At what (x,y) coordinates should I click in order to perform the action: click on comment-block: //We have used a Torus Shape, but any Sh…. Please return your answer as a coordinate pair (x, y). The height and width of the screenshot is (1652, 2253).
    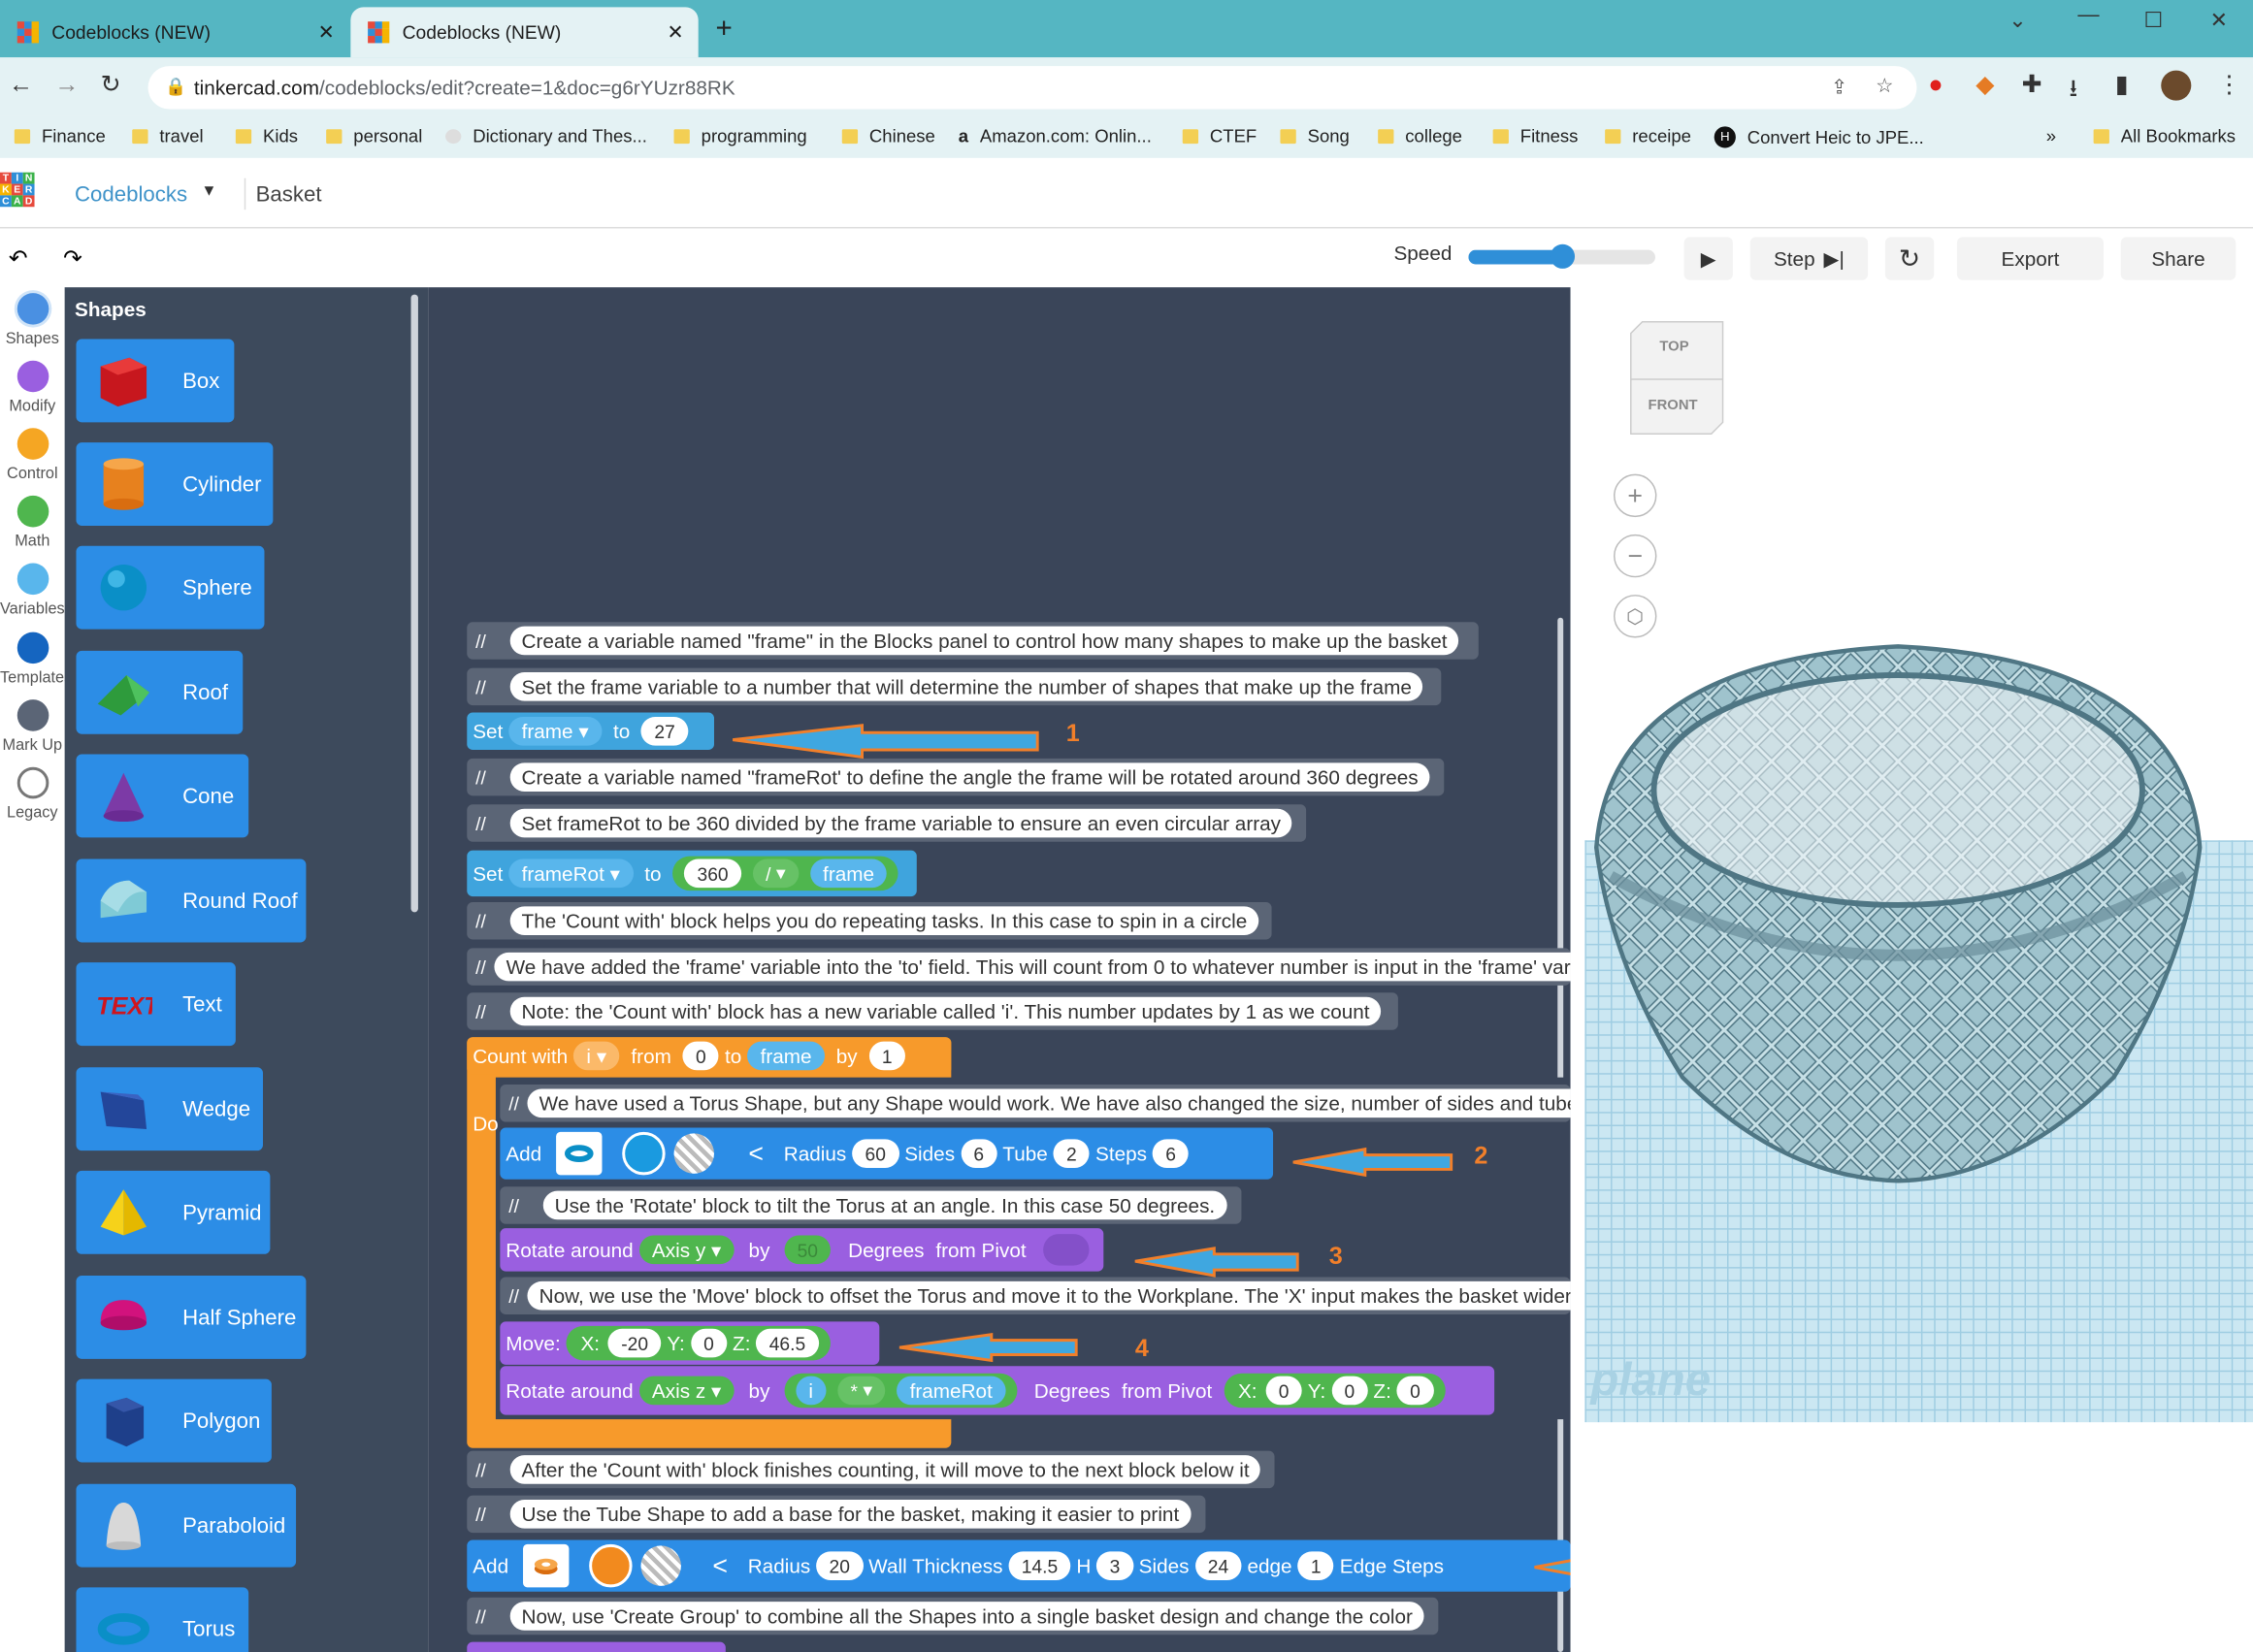
    Looking at the image, I should click on (1035, 1103).